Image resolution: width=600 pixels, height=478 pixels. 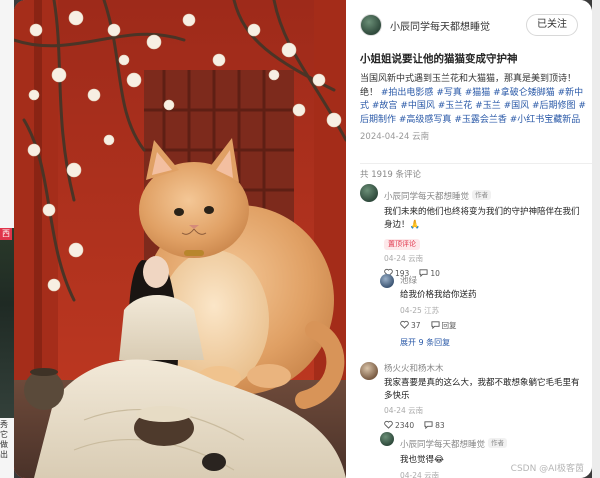 What do you see at coordinates (480, 311) in the screenshot?
I see `reply-item: 池绿 给我价格我给你送药 04-25 江苏 37 回复 展开 9 条回复` at bounding box center [480, 311].